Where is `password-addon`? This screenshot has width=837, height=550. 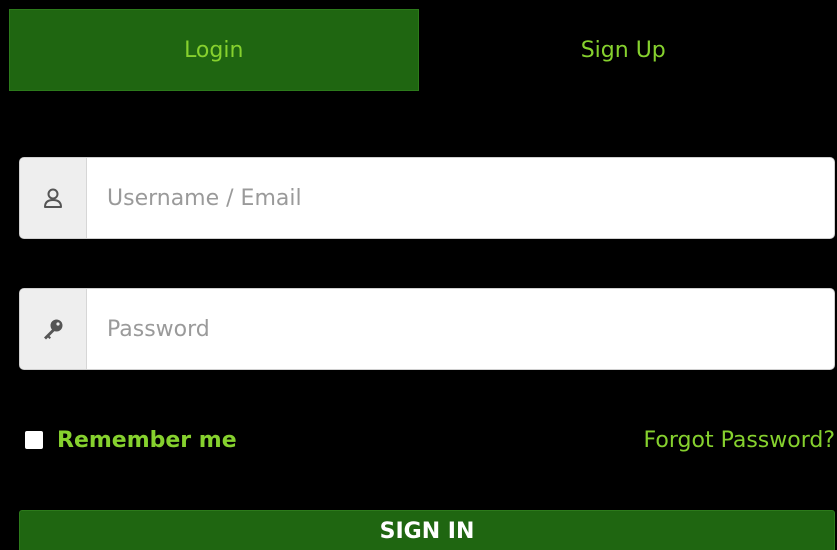
password-addon is located at coordinates (53, 329).